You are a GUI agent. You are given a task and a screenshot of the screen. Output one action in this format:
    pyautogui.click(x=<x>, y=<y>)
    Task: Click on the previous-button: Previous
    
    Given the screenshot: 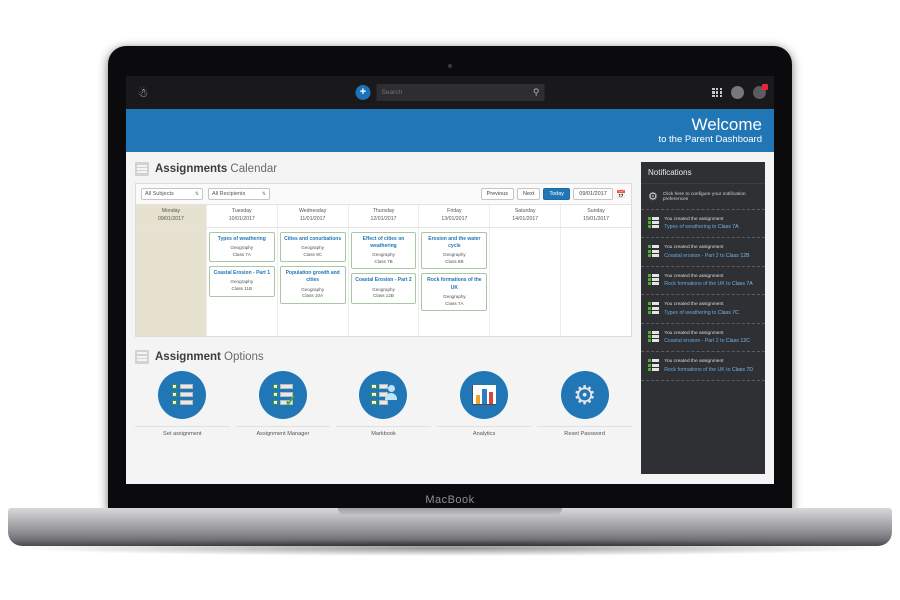 What is the action you would take?
    pyautogui.click(x=497, y=194)
    